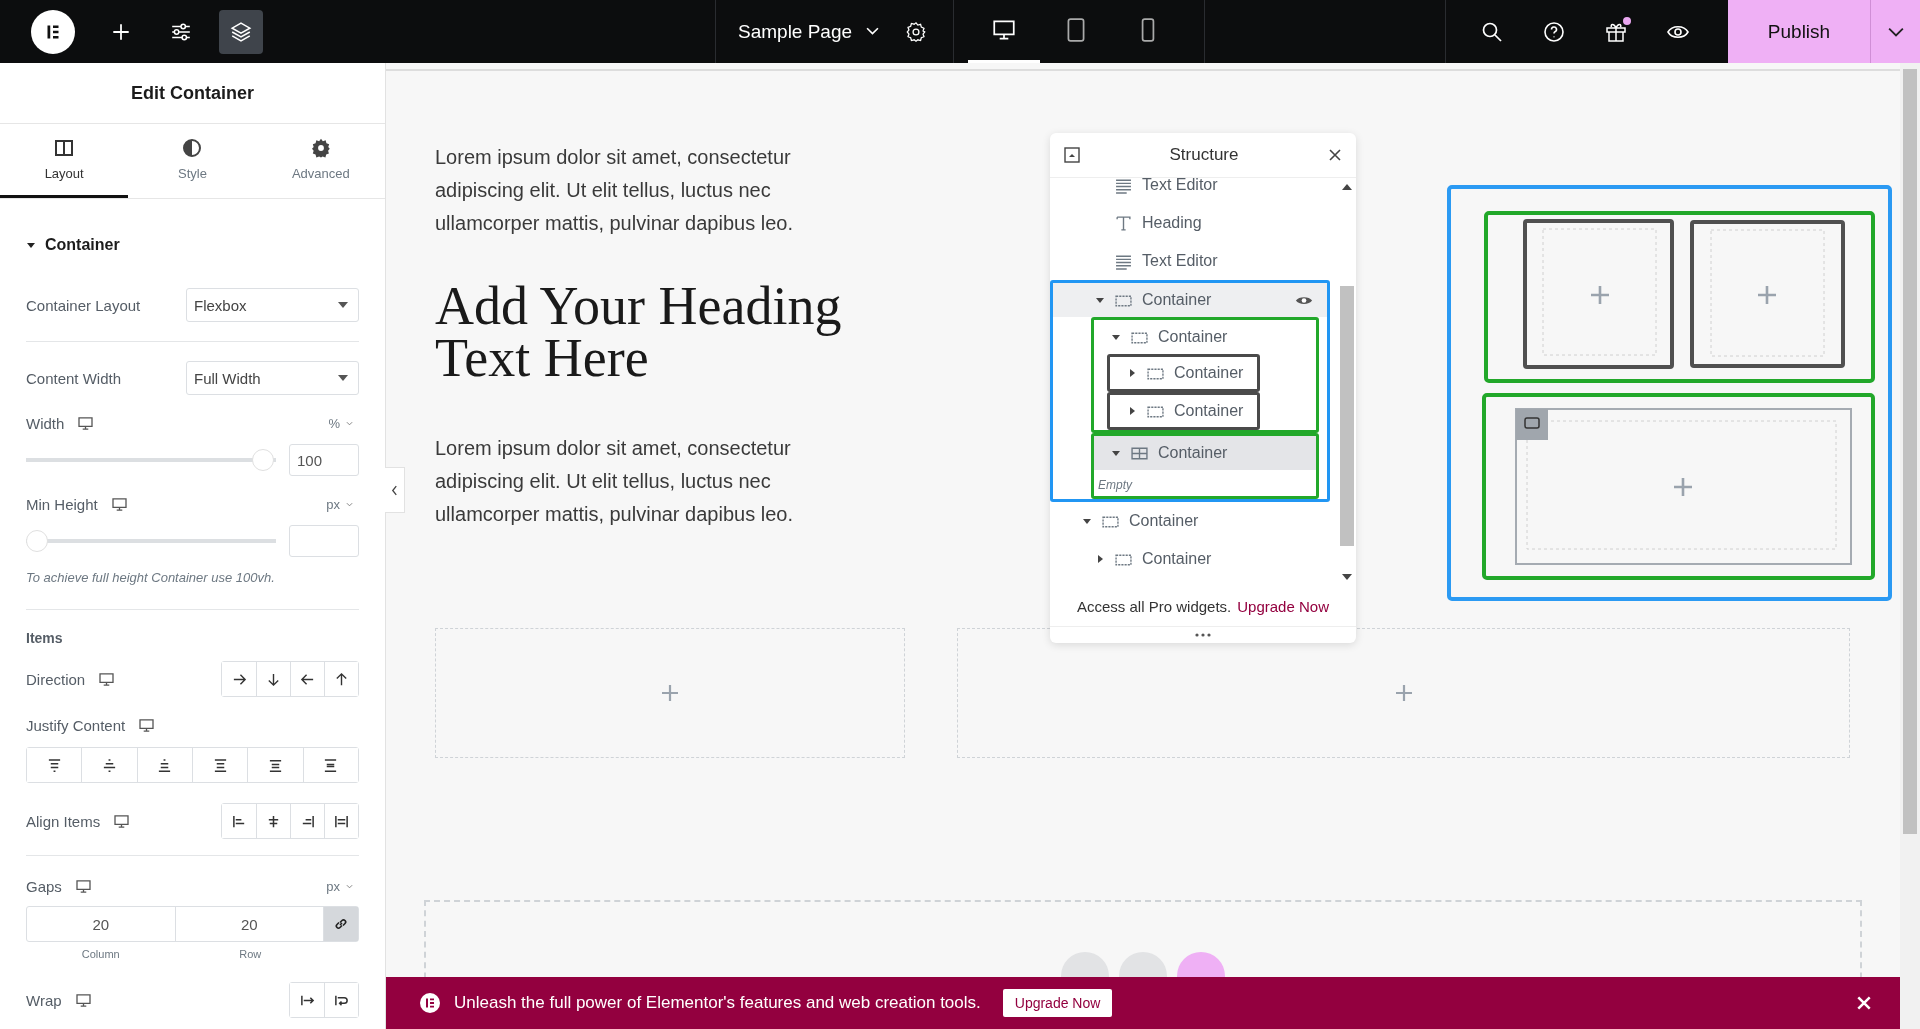 This screenshot has height=1029, width=1920. I want to click on layers-button, so click(241, 31).